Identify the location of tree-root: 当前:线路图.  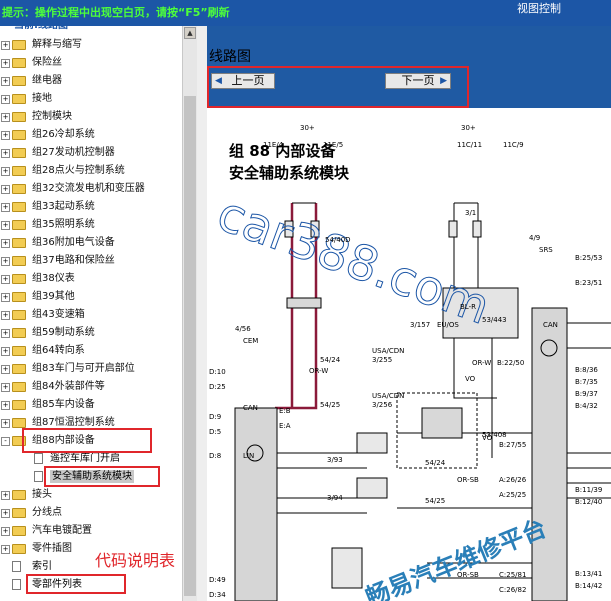
(41, 30).